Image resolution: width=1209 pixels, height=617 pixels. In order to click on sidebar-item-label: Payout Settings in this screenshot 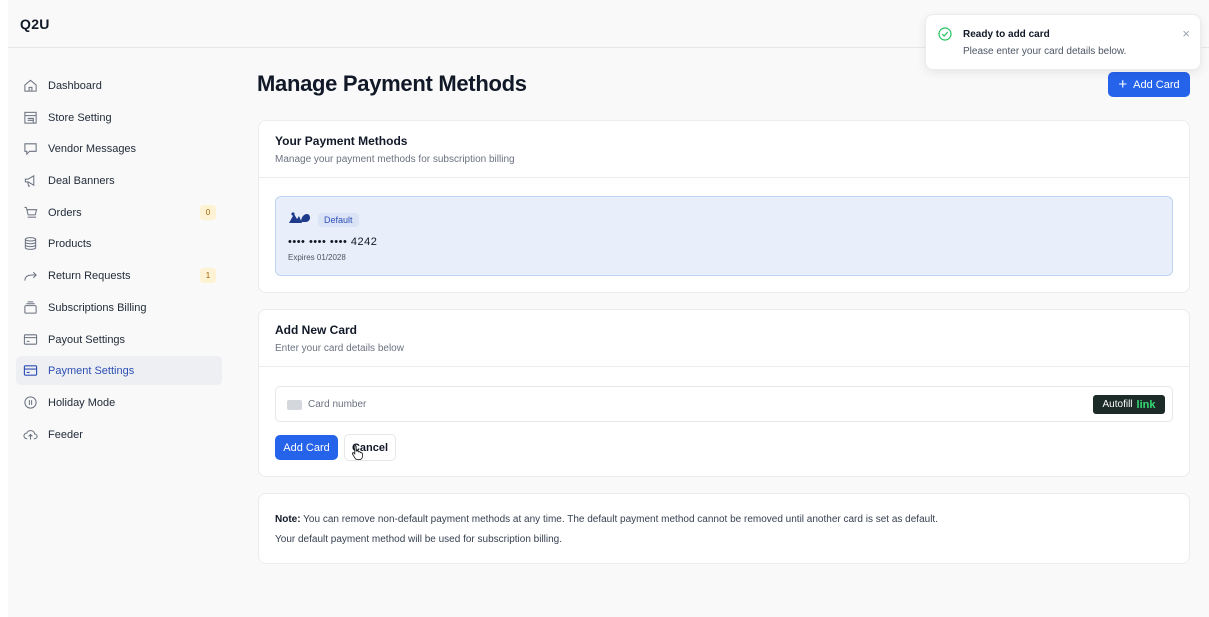, I will do `click(87, 339)`.